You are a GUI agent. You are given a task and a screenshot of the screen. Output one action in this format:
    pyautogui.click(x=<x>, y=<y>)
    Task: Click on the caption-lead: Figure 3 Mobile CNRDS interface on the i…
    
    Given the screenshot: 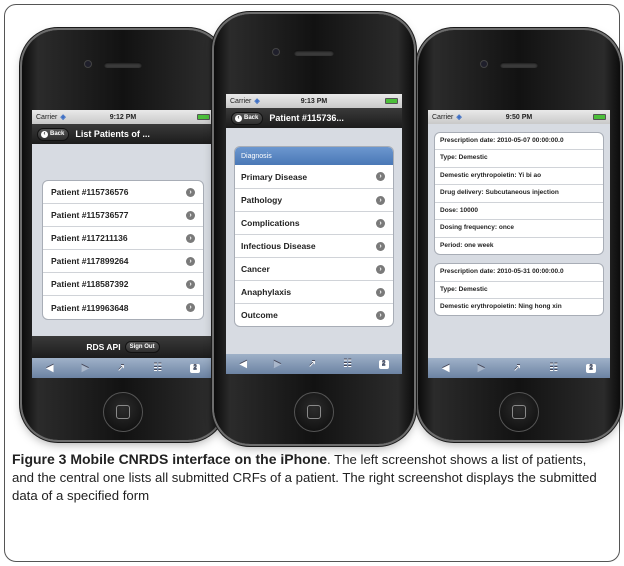 What is the action you would take?
    pyautogui.click(x=170, y=459)
    